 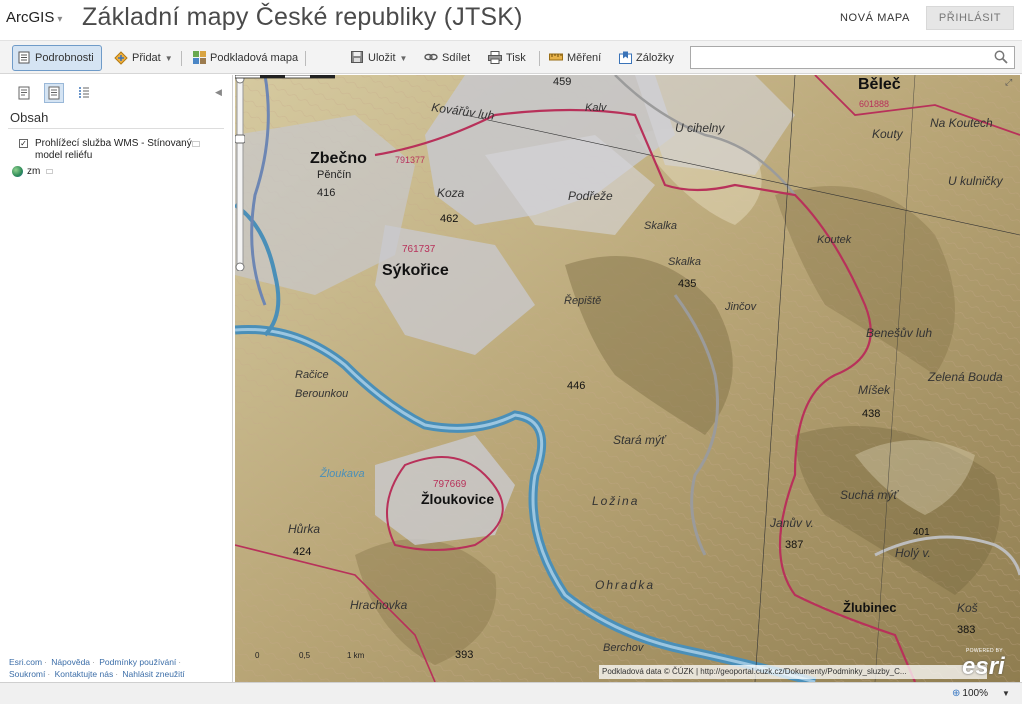 What do you see at coordinates (312, 375) in the screenshot?
I see `map-label: Račice` at bounding box center [312, 375].